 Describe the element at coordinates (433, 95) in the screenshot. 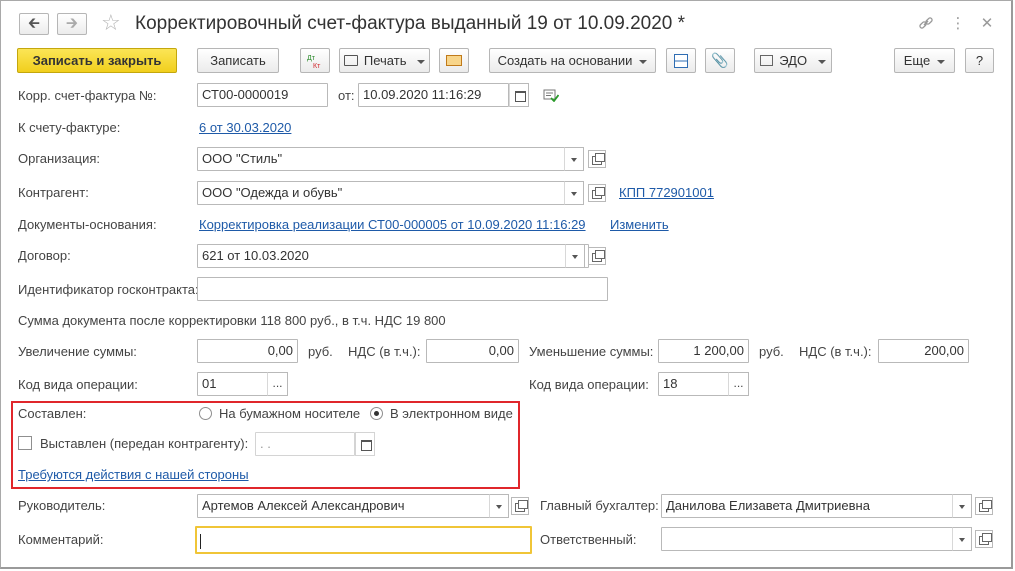

I see `date-field: 10.09.2020 11:16:29` at that location.